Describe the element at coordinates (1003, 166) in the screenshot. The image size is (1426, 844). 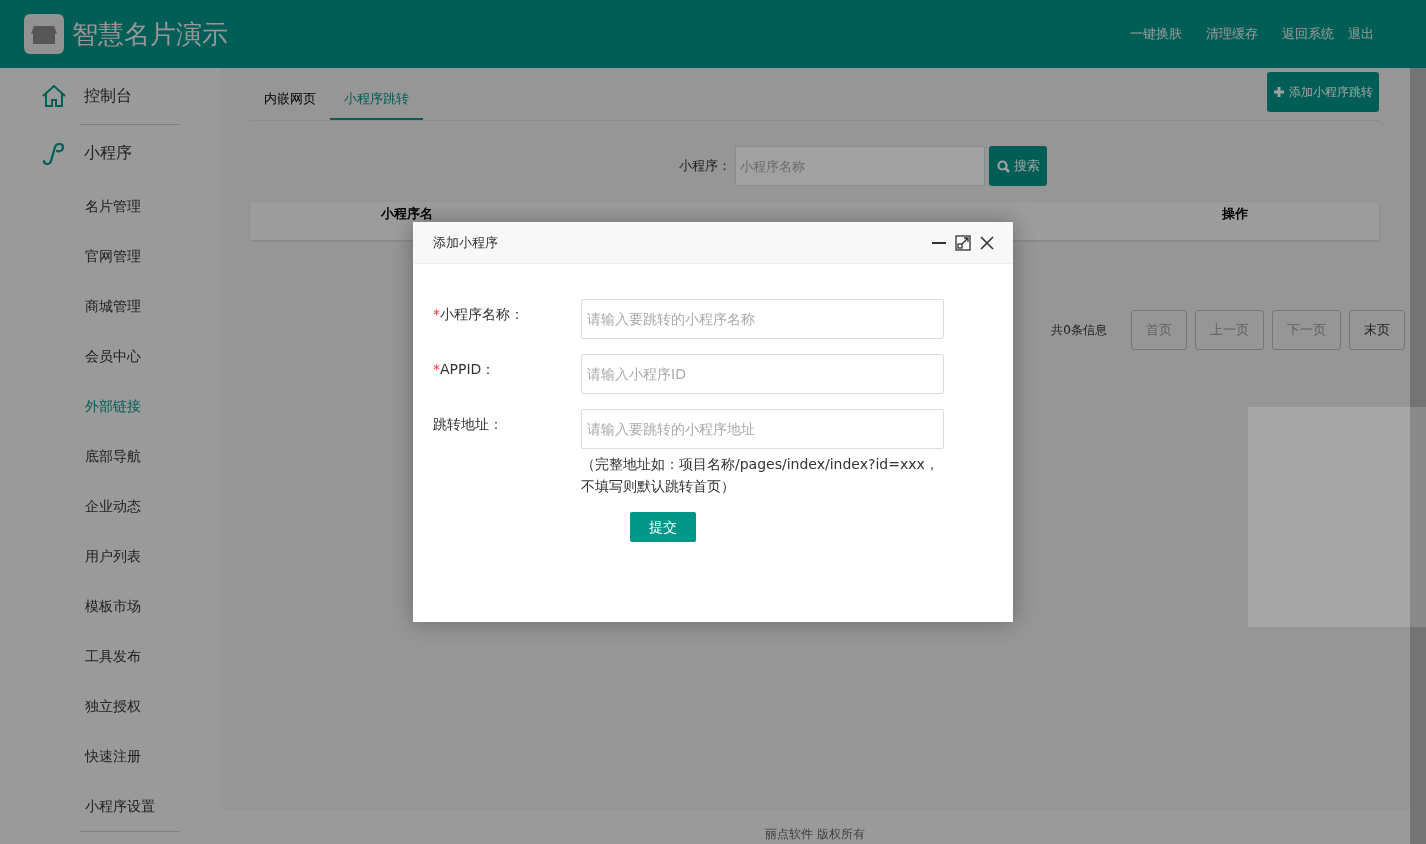
I see `search-icon` at that location.